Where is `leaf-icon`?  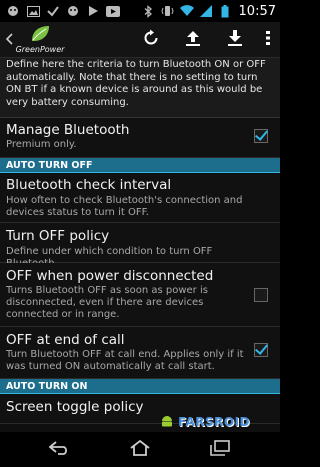 leaf-icon is located at coordinates (40, 36).